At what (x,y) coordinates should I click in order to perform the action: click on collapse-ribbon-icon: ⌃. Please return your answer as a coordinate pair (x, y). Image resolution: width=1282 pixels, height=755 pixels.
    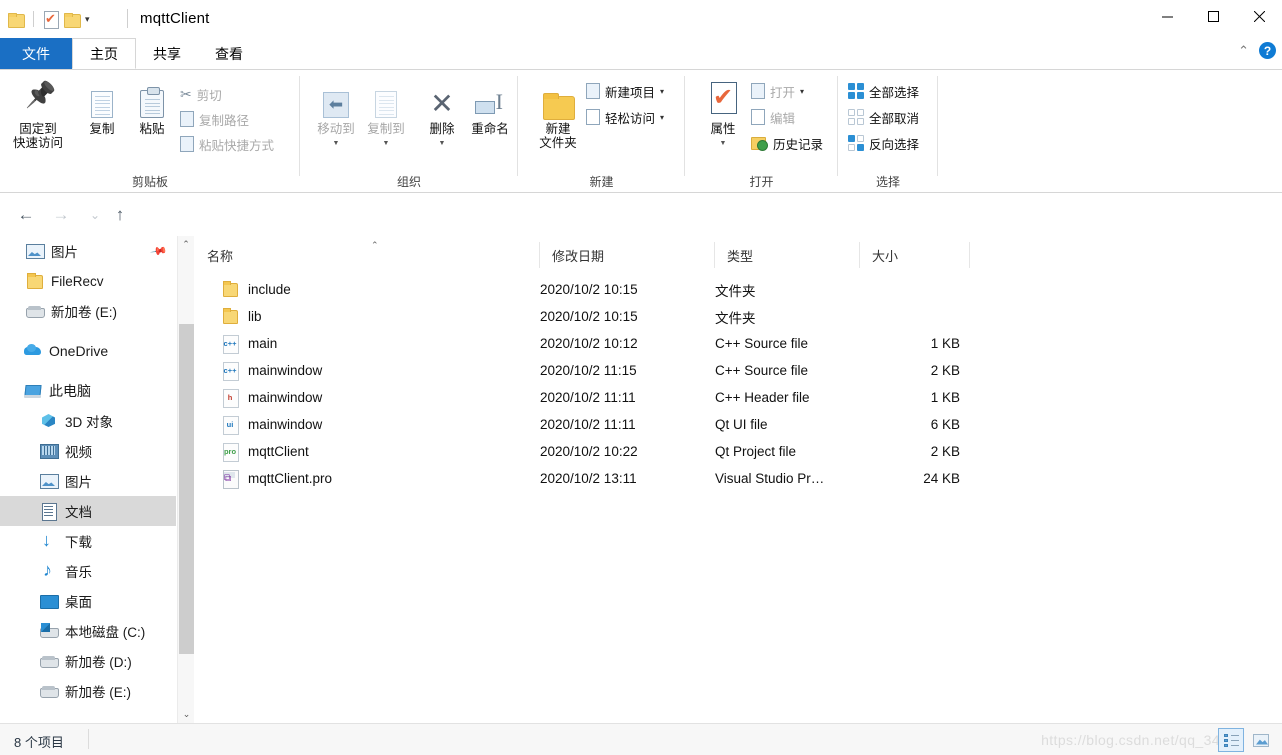
    Looking at the image, I should click on (1243, 51).